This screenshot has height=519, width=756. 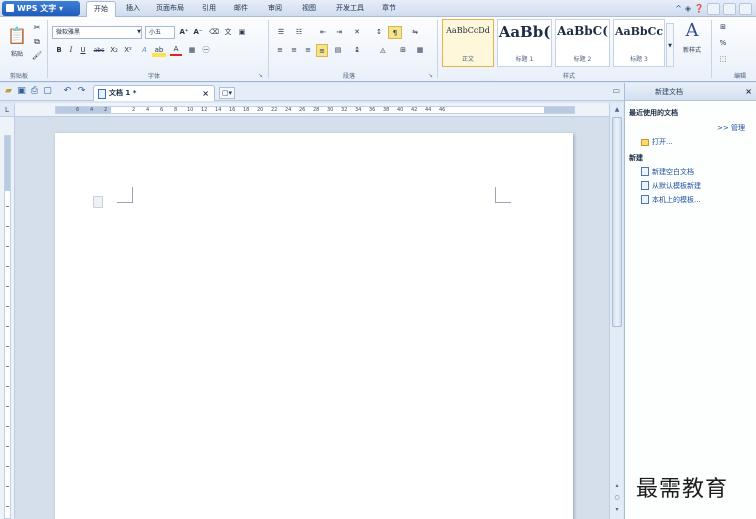 I want to click on style-normal: AaBbCcDd 正文, so click(x=468, y=43).